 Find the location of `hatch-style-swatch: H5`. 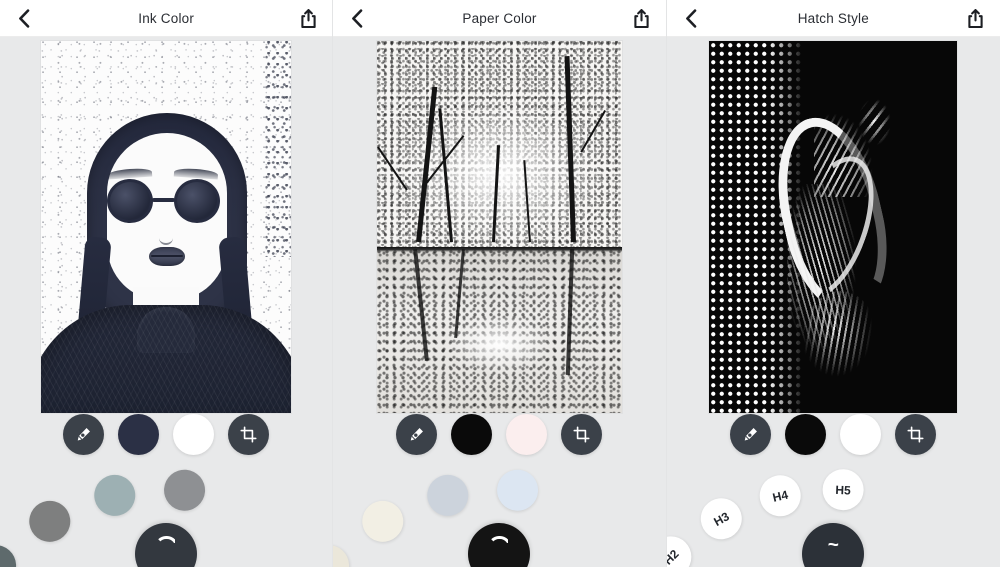

hatch-style-swatch: H5 is located at coordinates (843, 489).